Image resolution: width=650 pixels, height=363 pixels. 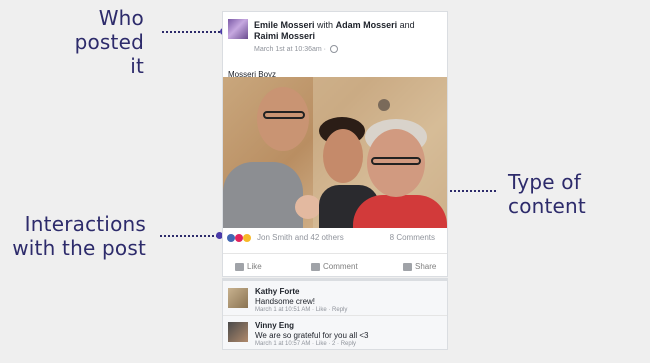 What do you see at coordinates (343, 156) in the screenshot?
I see `photo-person-middle-head` at bounding box center [343, 156].